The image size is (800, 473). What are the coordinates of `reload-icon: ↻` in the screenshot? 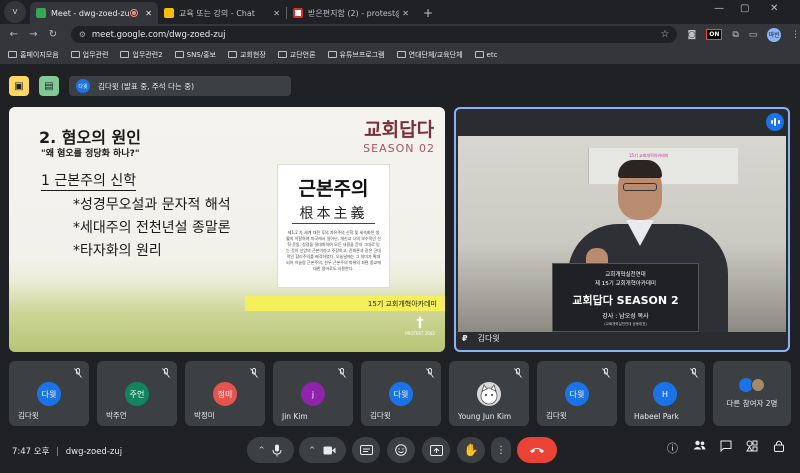 It's located at (53, 34).